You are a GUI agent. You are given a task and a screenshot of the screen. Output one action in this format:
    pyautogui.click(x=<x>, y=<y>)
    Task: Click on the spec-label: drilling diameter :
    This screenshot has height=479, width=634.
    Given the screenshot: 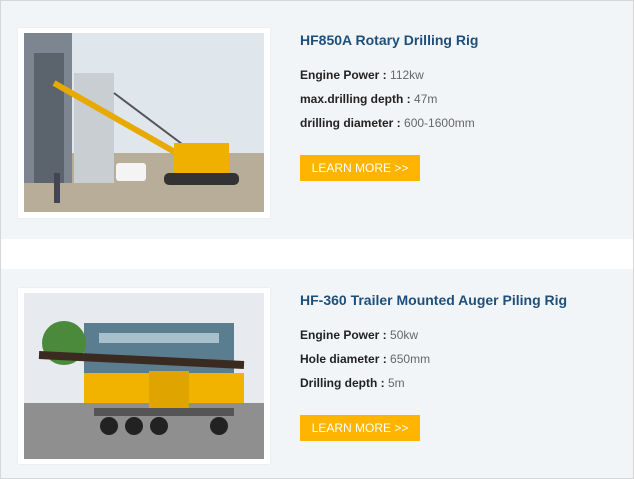 What is the action you would take?
    pyautogui.click(x=350, y=123)
    